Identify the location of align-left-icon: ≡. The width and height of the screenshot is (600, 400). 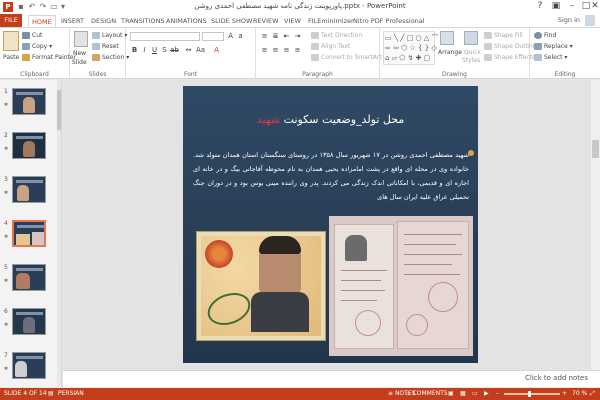
(264, 50).